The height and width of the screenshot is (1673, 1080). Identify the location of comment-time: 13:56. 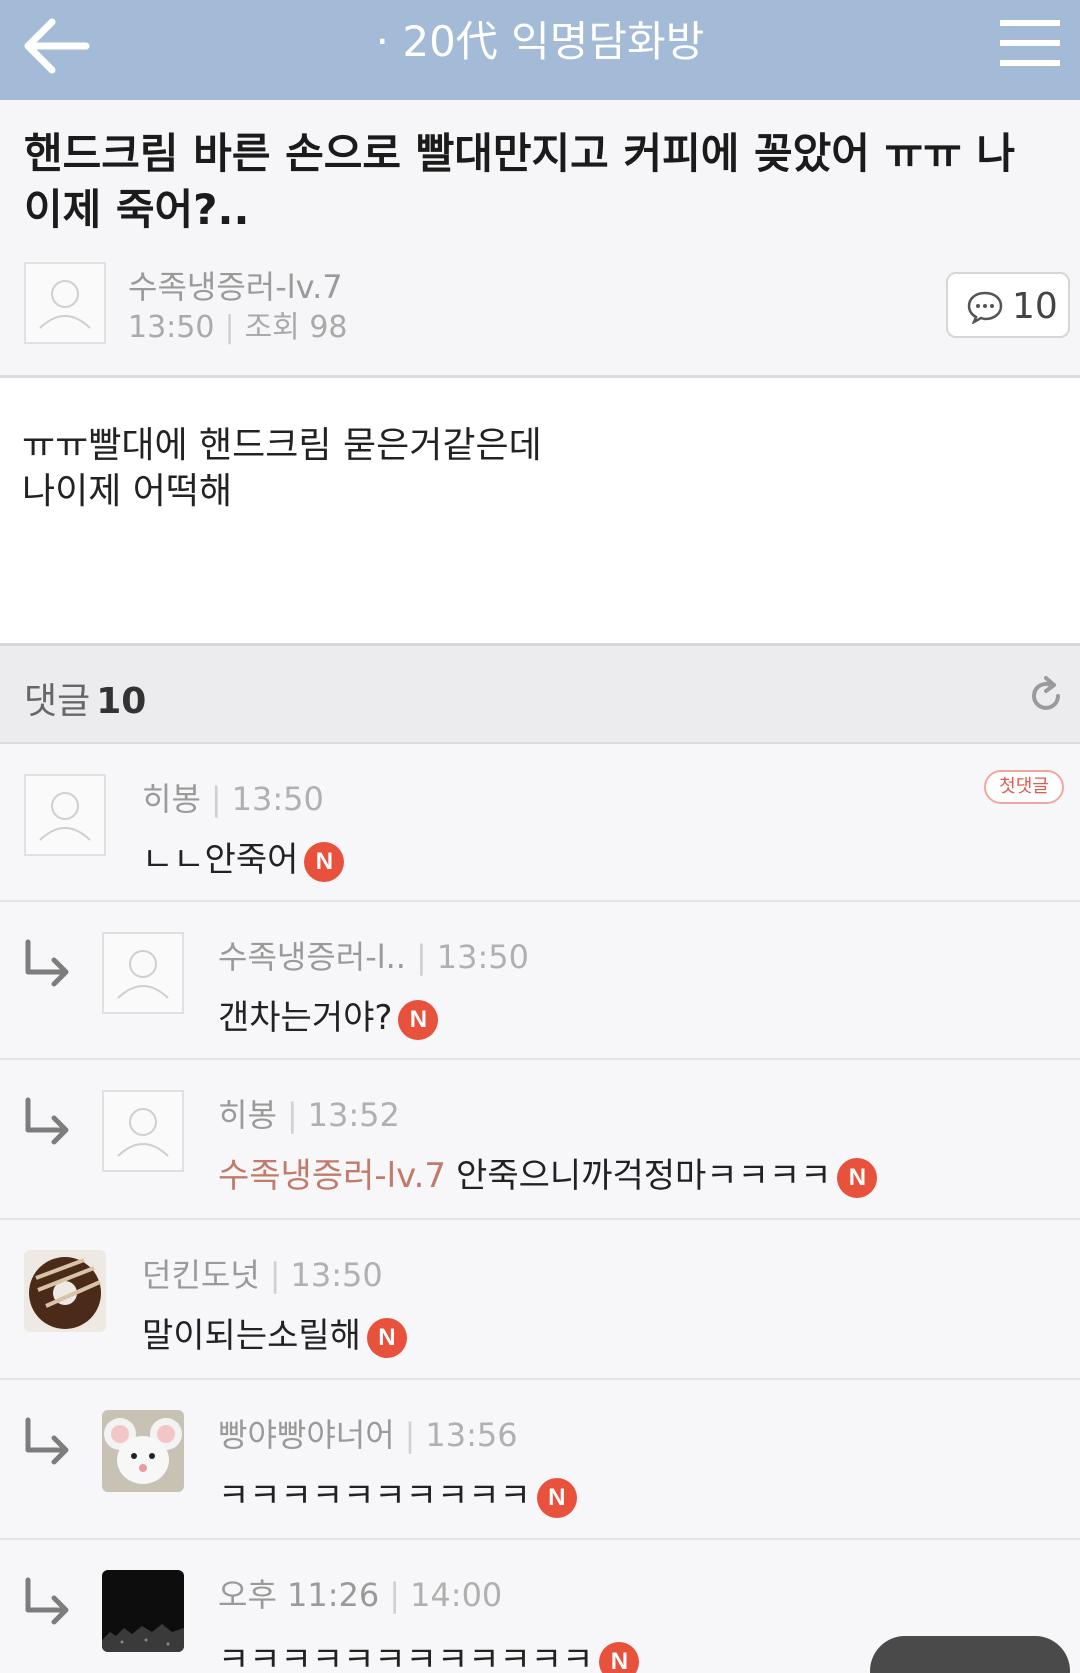
(471, 1435).